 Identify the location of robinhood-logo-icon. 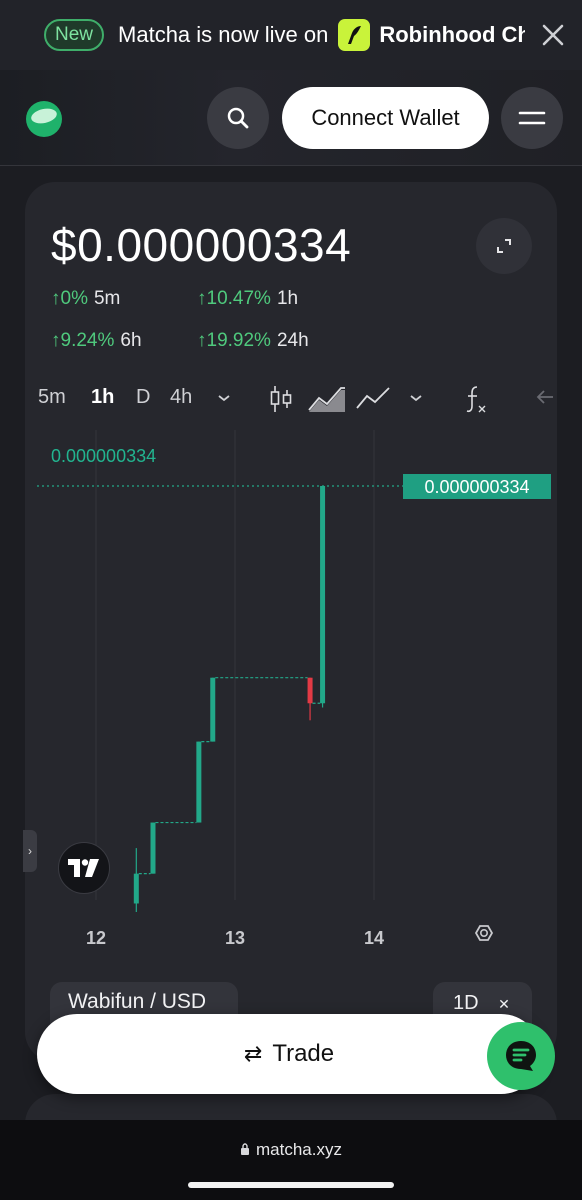
(354, 35).